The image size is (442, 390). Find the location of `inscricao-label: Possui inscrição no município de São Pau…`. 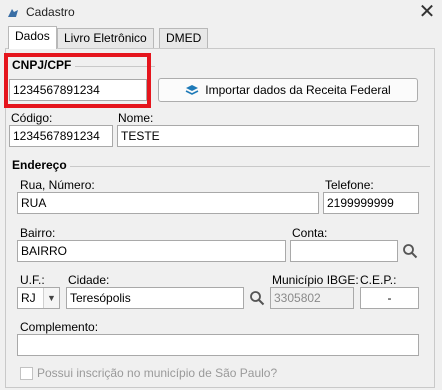

inscricao-label: Possui inscrição no município de São Pau… is located at coordinates (157, 373).